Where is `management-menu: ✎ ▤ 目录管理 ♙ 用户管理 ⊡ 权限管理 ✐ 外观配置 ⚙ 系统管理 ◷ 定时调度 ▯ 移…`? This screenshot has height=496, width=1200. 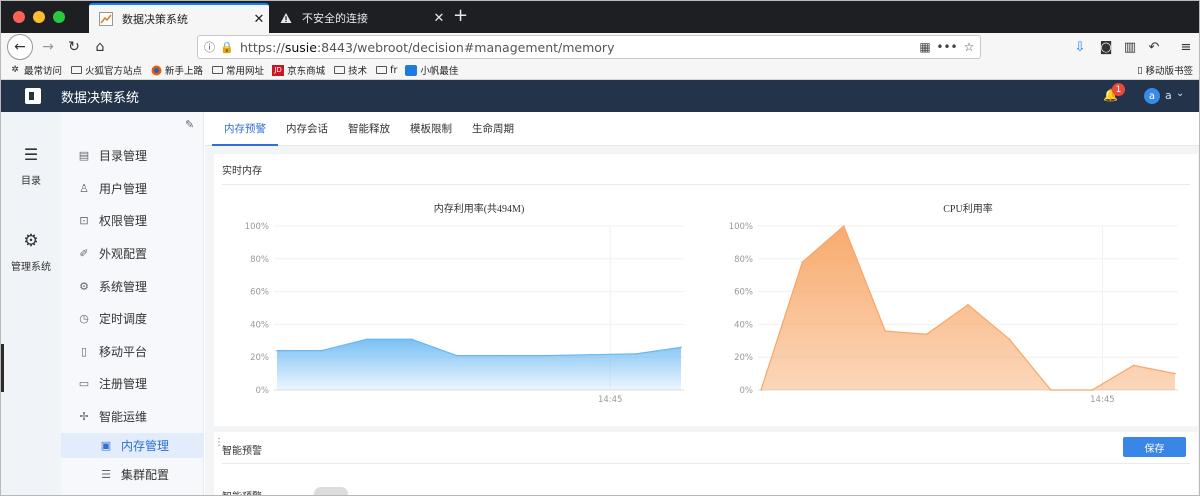 management-menu: ✎ ▤ 目录管理 ♙ 用户管理 ⊡ 权限管理 ✐ 外观配置 ⚙ 系统管理 ◷ 定时调度 ▯ 移… is located at coordinates (132, 303).